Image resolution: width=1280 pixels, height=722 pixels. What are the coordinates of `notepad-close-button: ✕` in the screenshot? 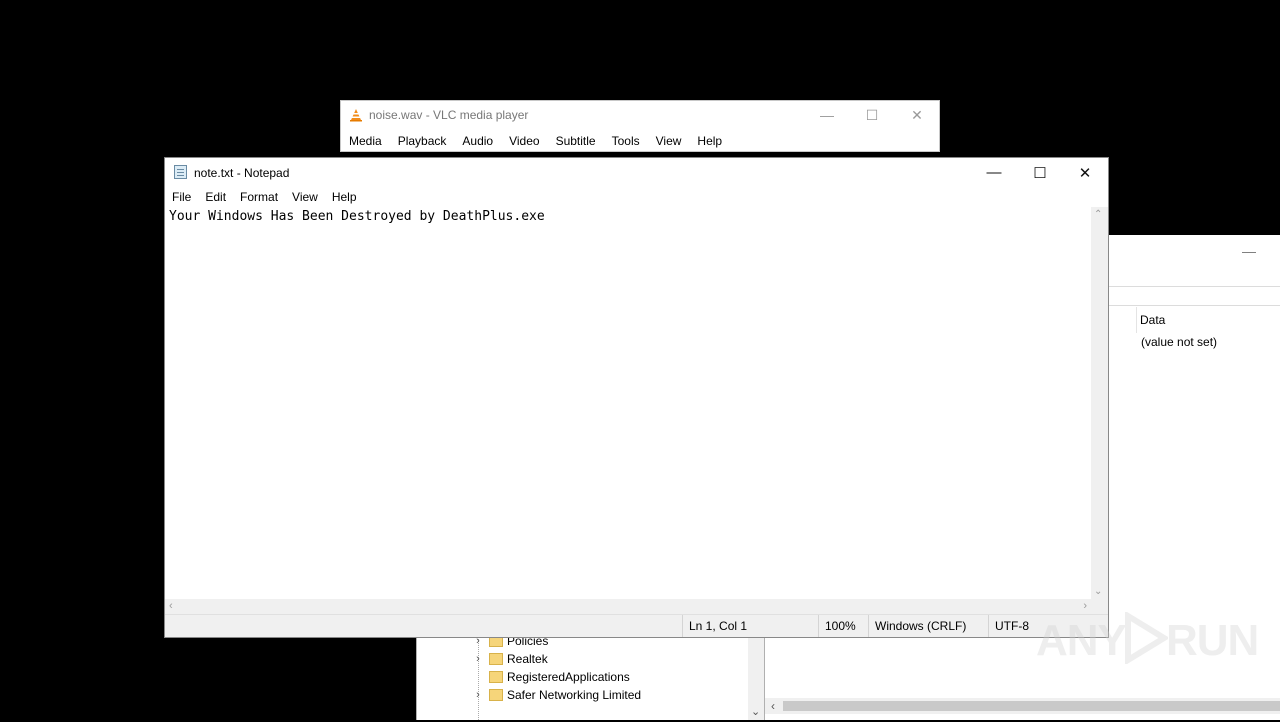 It's located at (1085, 172).